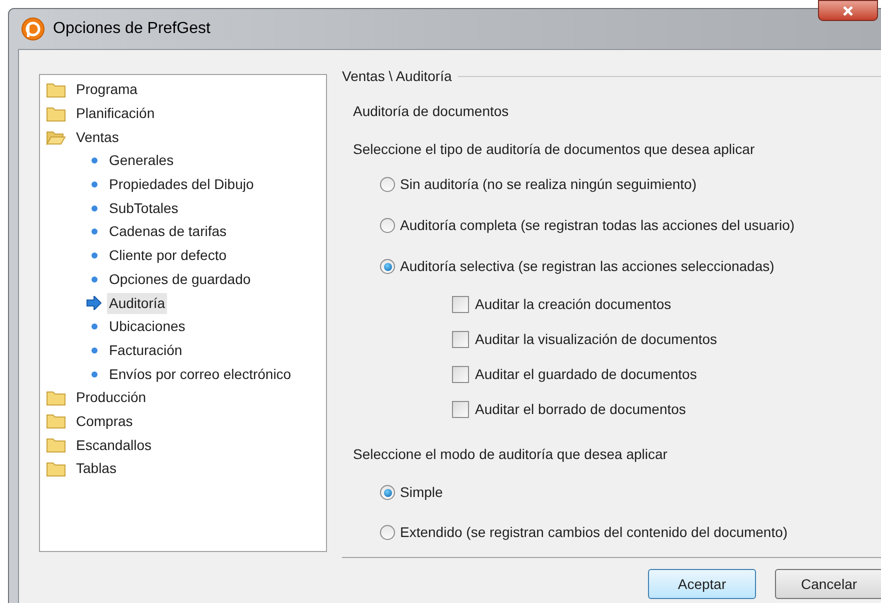 Image resolution: width=881 pixels, height=603 pixels. Describe the element at coordinates (145, 350) in the screenshot. I see `tree-item: Facturación` at that location.